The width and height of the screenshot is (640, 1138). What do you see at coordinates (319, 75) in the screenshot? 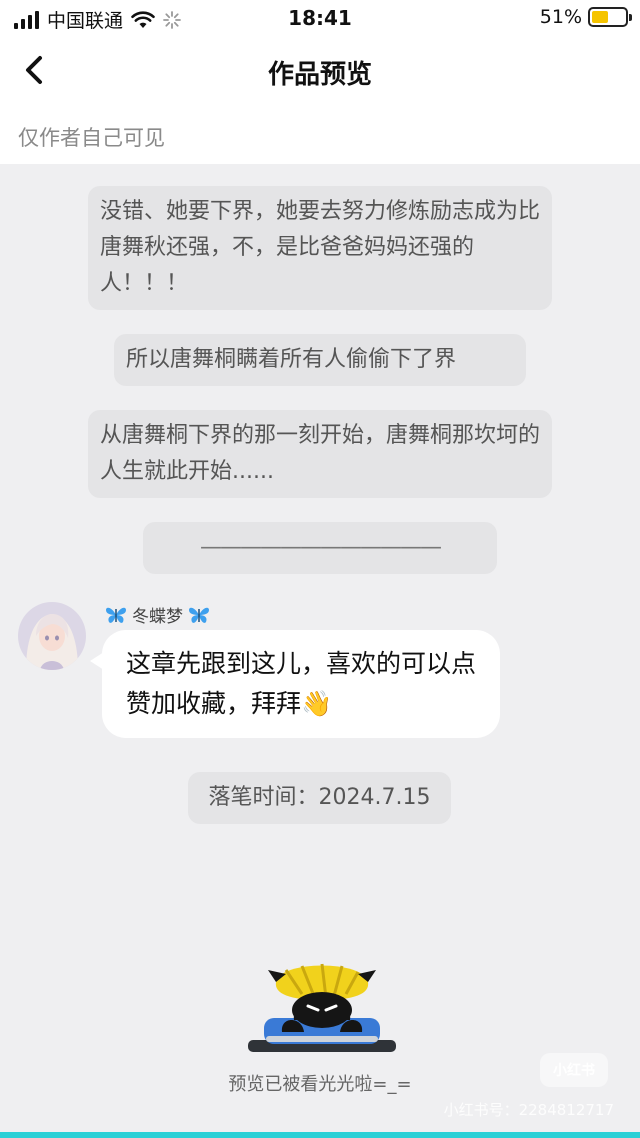
I see `page-title: 作品预览` at bounding box center [319, 75].